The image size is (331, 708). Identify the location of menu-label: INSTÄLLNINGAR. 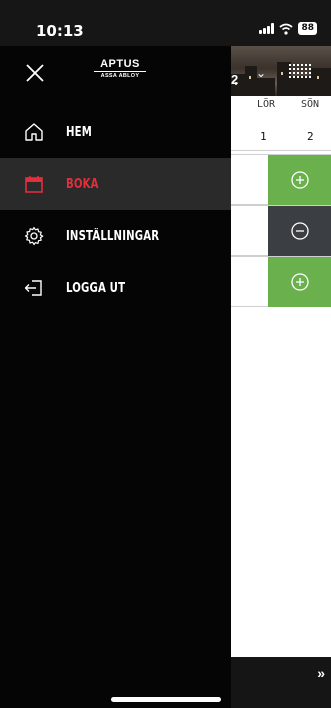
(113, 236).